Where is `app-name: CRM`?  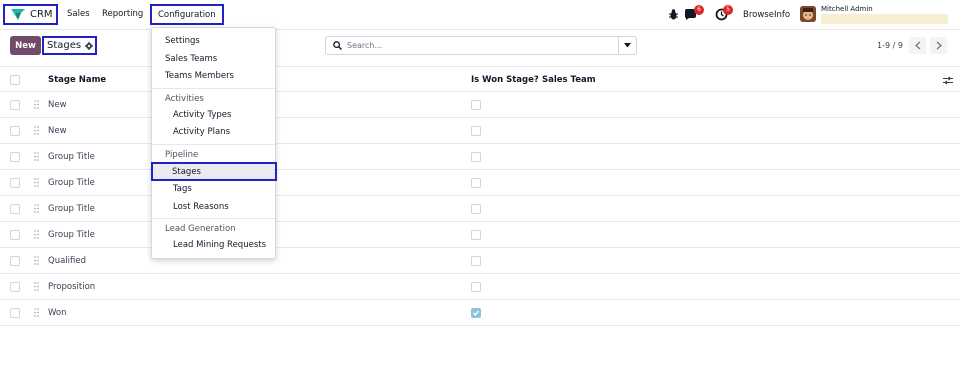 app-name: CRM is located at coordinates (41, 14).